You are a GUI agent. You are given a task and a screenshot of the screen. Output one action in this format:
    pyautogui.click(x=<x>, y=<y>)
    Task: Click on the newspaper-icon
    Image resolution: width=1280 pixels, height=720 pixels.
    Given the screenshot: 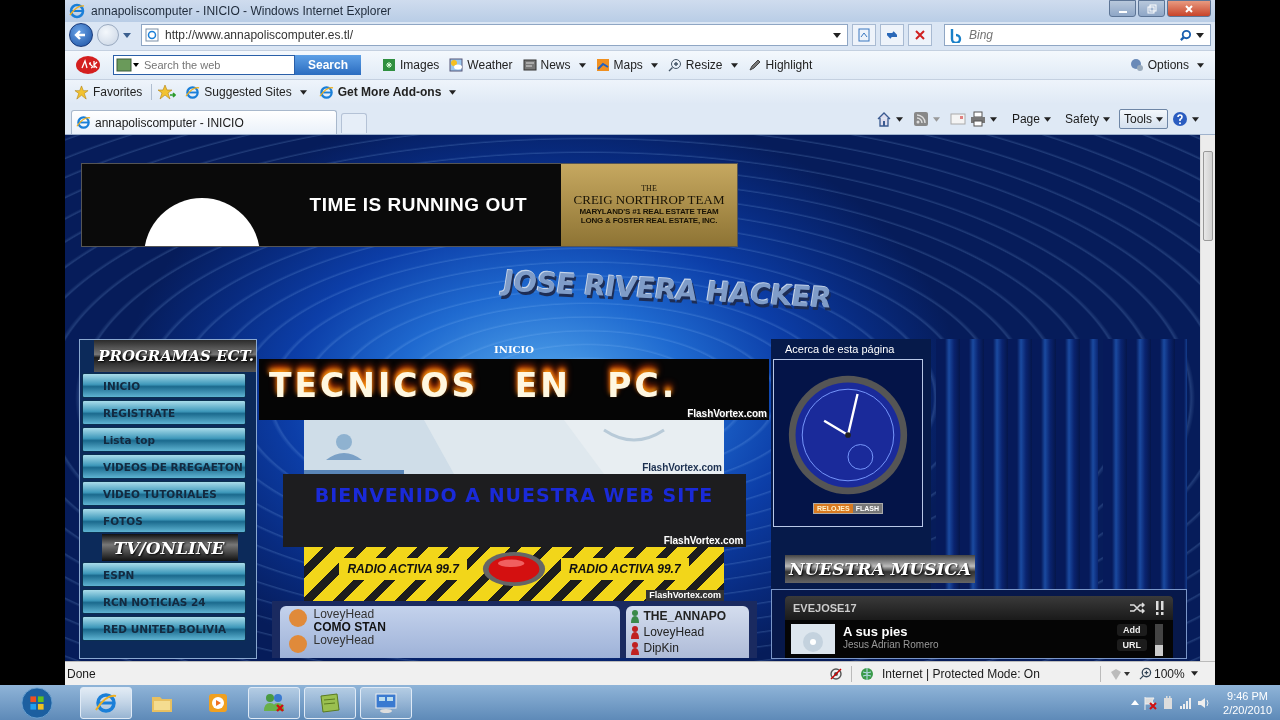 What is the action you would take?
    pyautogui.click(x=529, y=65)
    